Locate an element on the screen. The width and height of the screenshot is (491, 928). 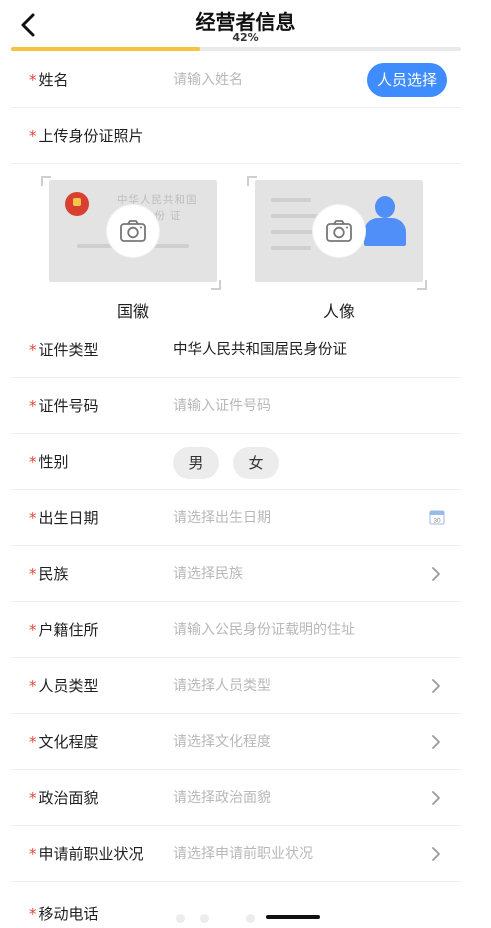
ethnicity-select: 请选择民族 is located at coordinates (208, 574).